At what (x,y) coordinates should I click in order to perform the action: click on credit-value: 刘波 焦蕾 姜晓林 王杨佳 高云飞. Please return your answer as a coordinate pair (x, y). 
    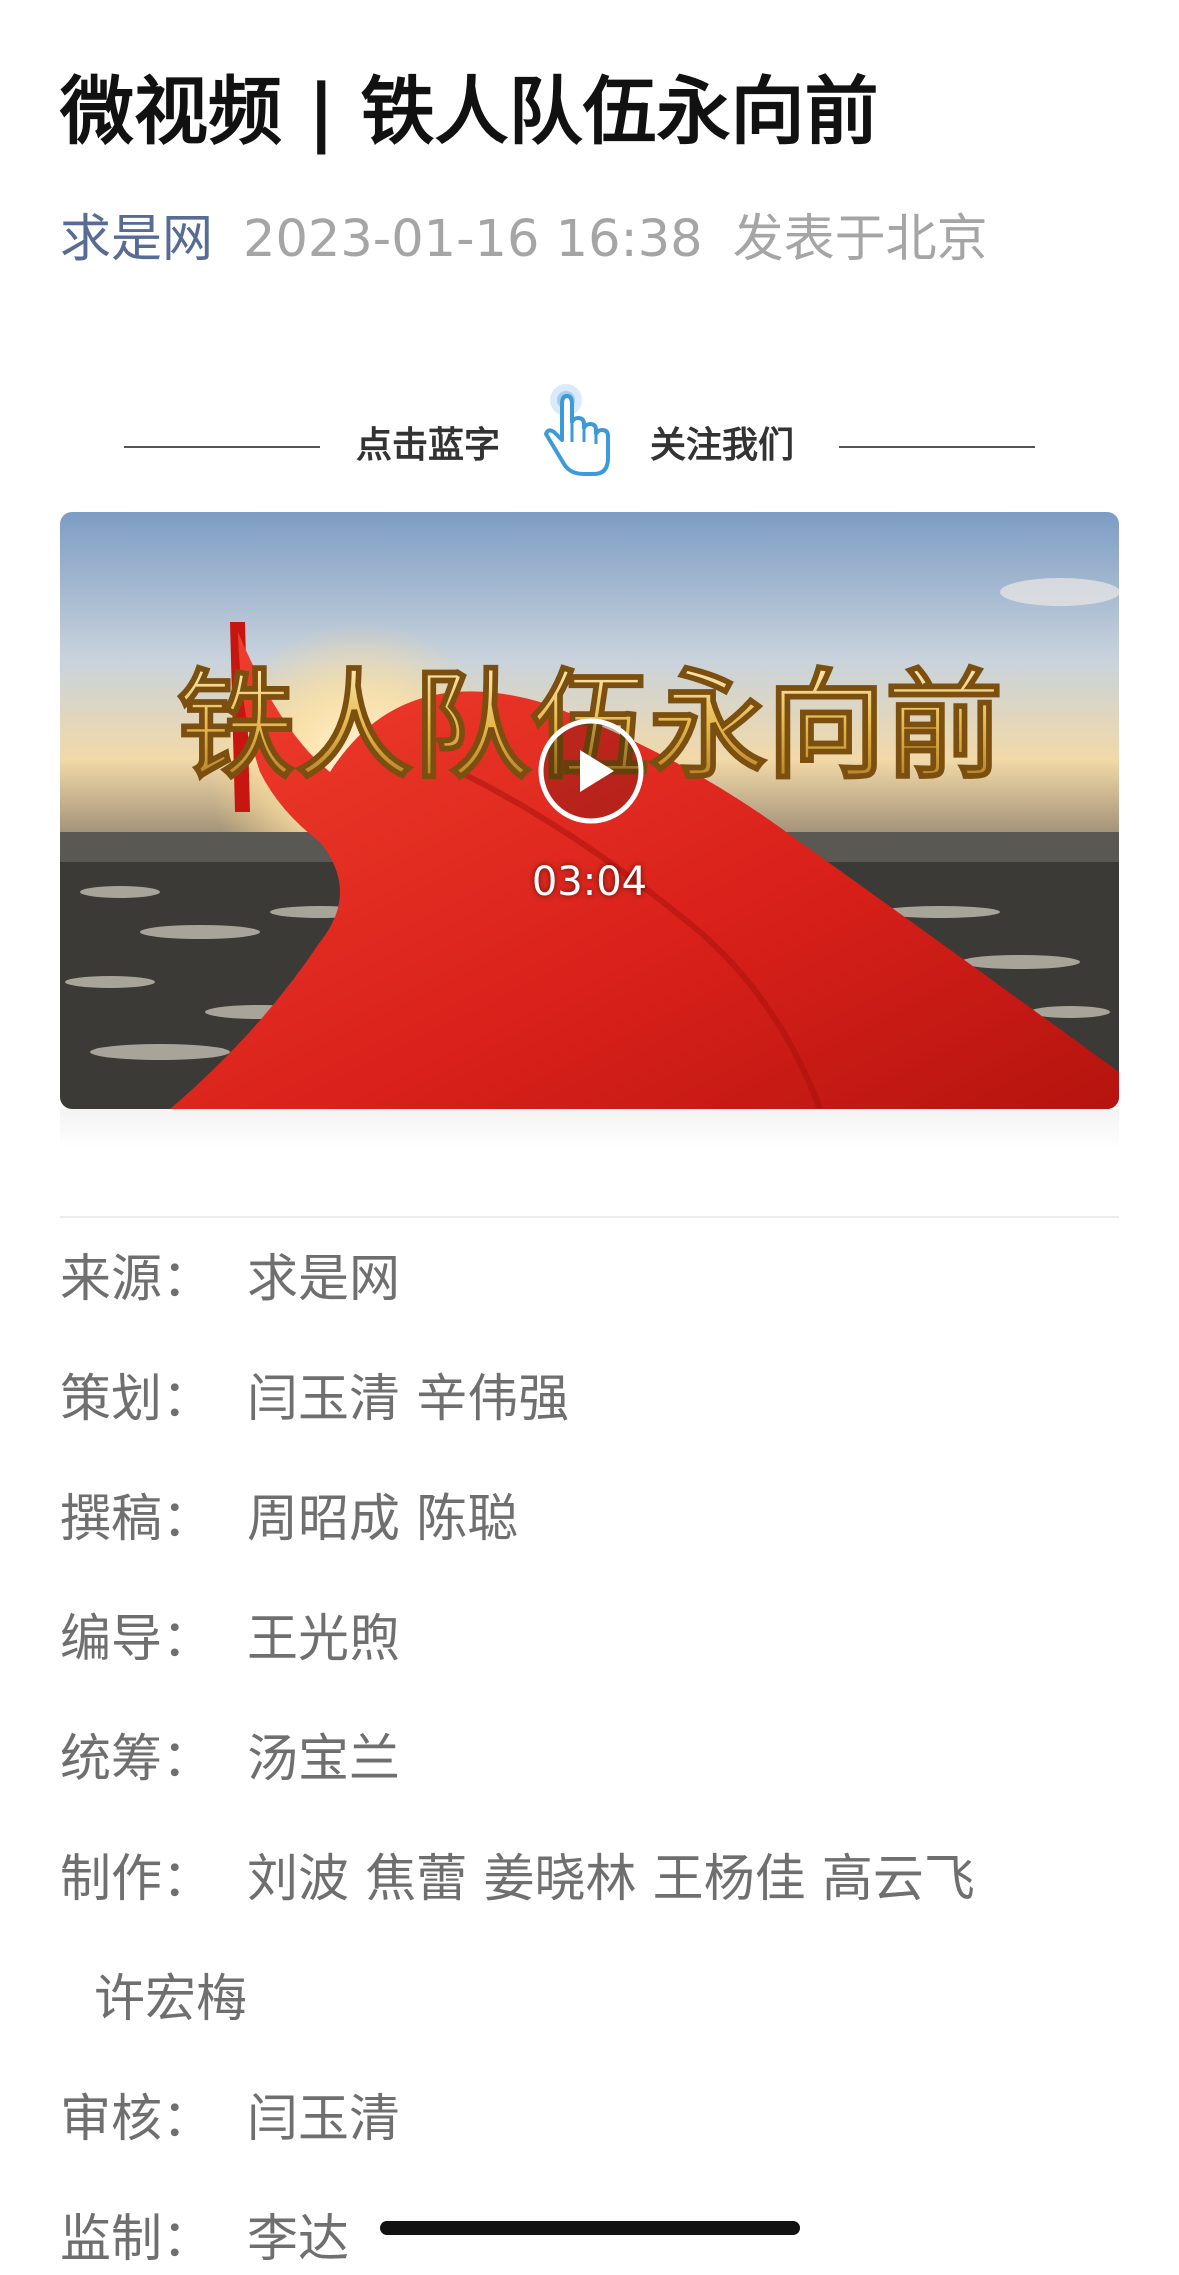
    Looking at the image, I should click on (611, 1879).